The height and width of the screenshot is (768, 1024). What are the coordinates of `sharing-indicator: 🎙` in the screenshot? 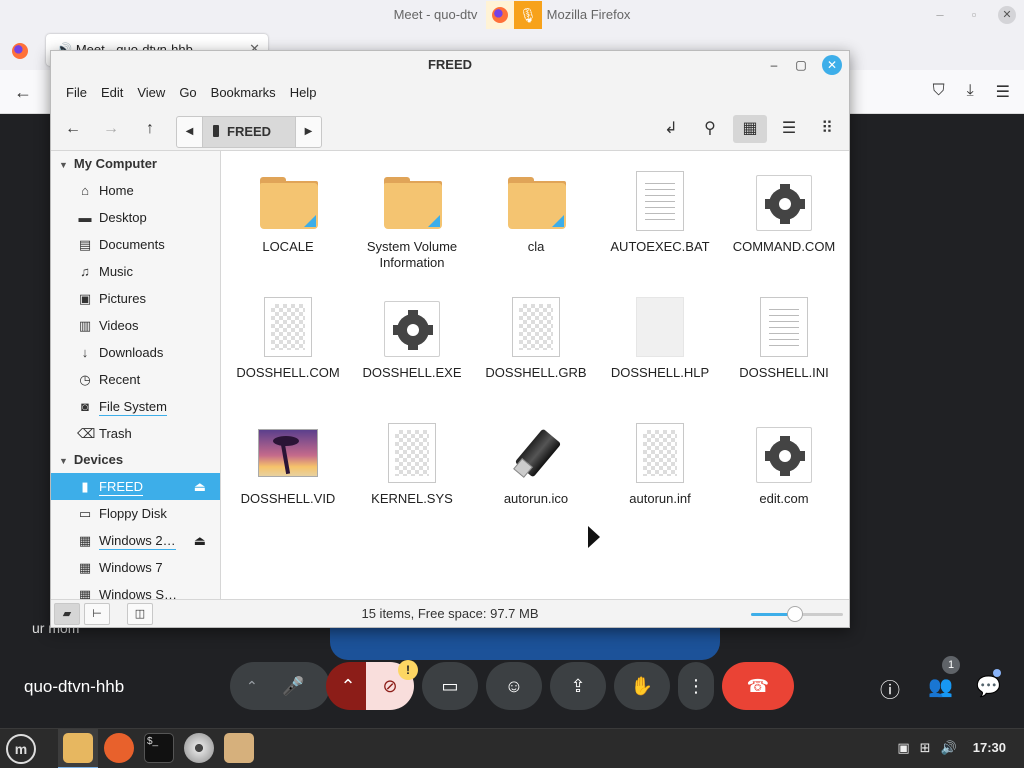 It's located at (514, 15).